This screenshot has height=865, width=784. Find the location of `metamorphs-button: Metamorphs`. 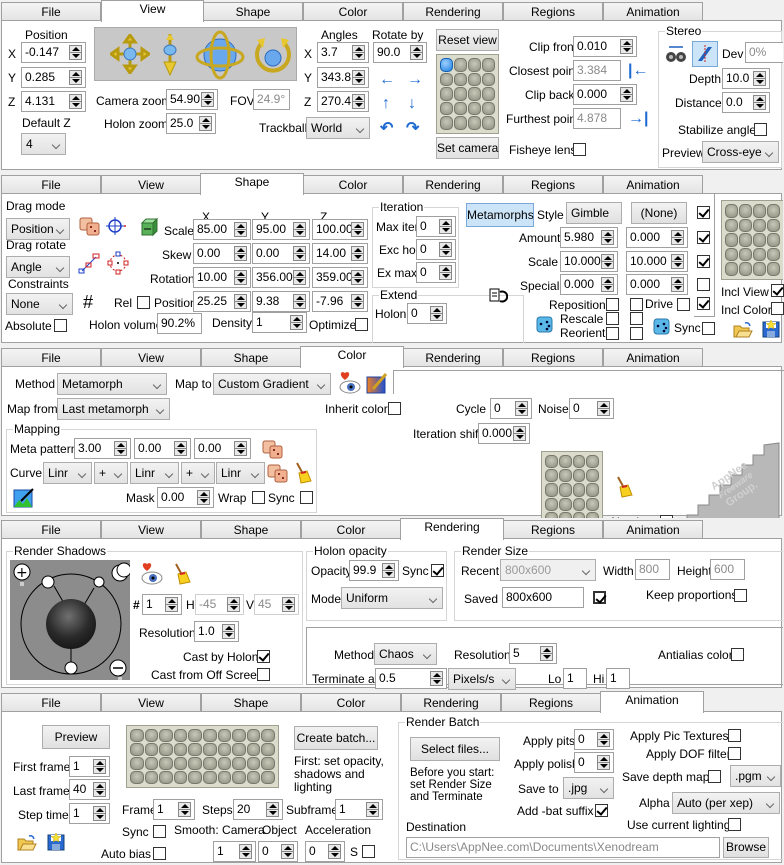

metamorphs-button: Metamorphs is located at coordinates (500, 215).